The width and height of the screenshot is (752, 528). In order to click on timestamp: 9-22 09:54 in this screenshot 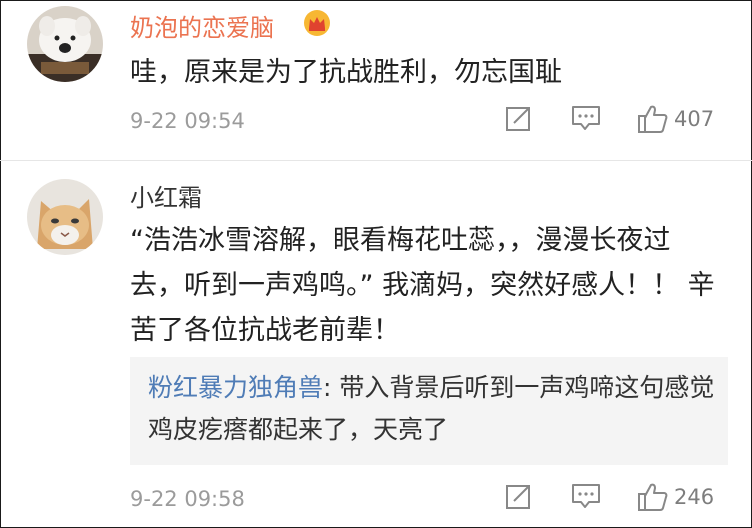, I will do `click(187, 121)`.